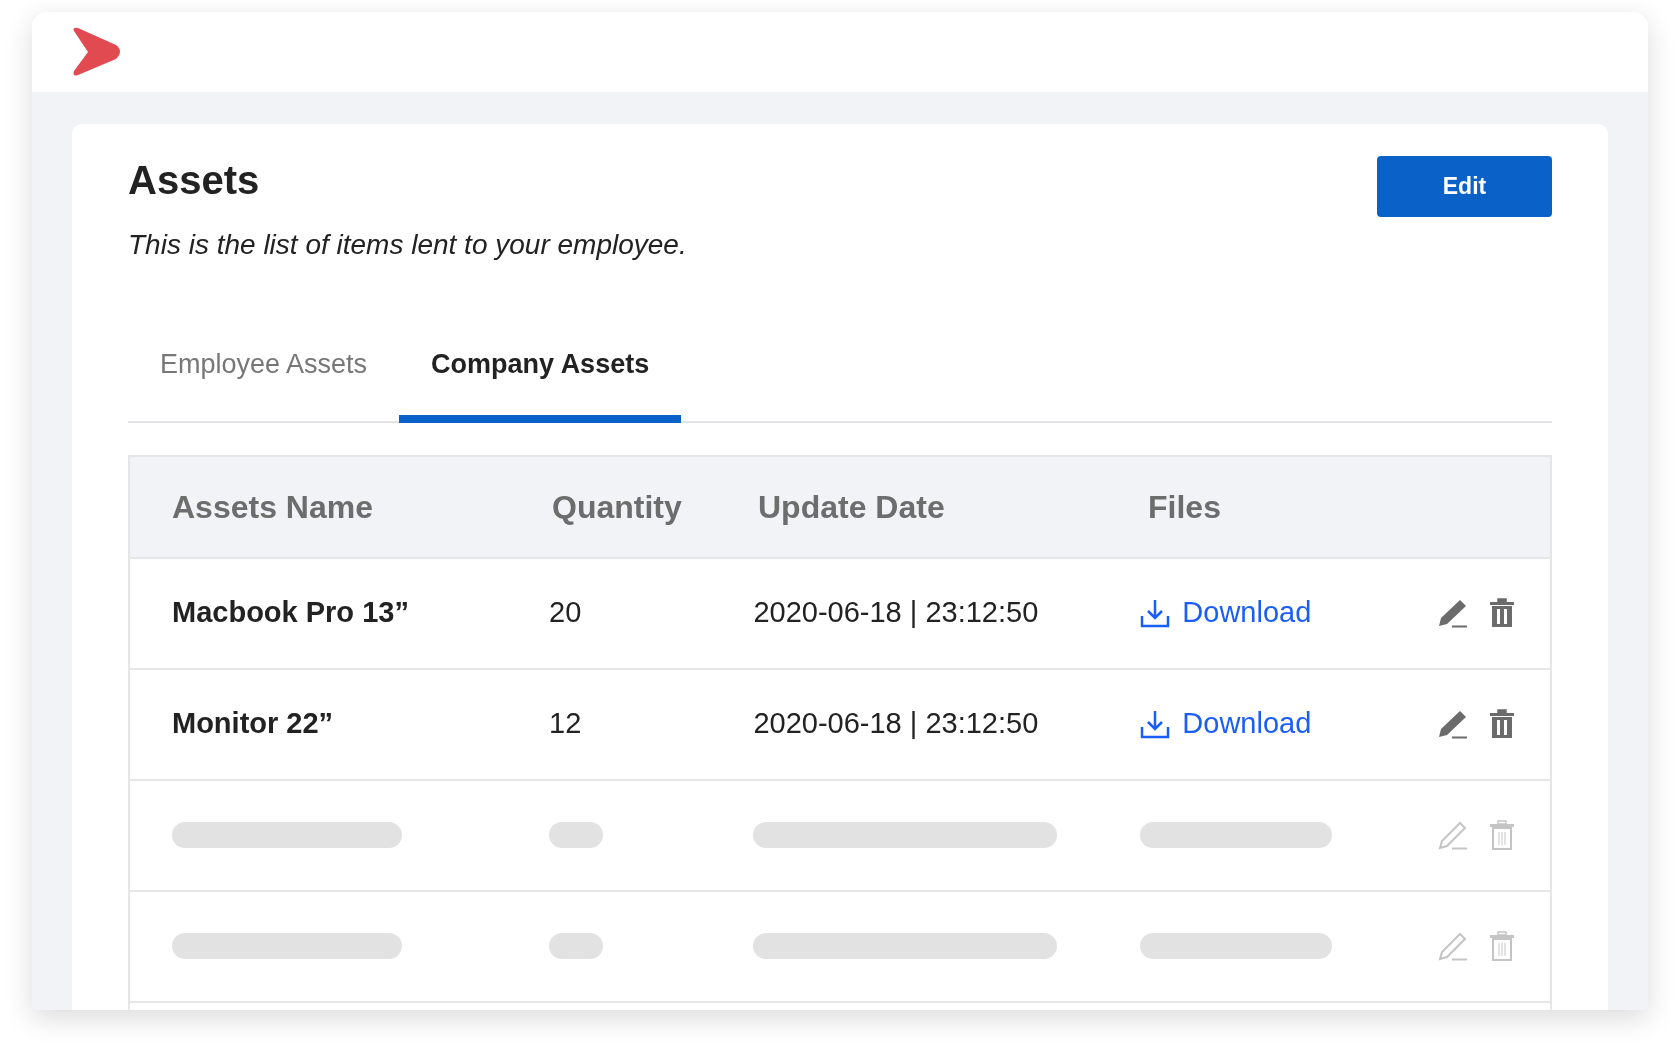  Describe the element at coordinates (264, 383) in the screenshot. I see `tab: Employee Assets` at that location.